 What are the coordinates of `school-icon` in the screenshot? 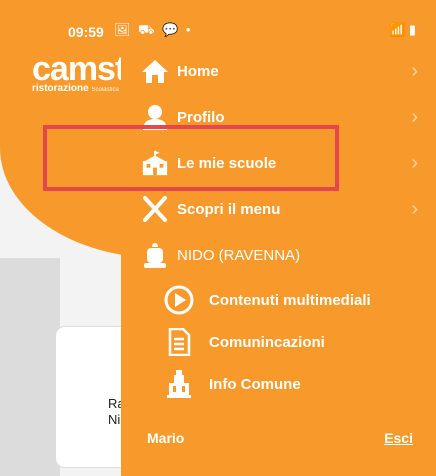 It's located at (155, 163).